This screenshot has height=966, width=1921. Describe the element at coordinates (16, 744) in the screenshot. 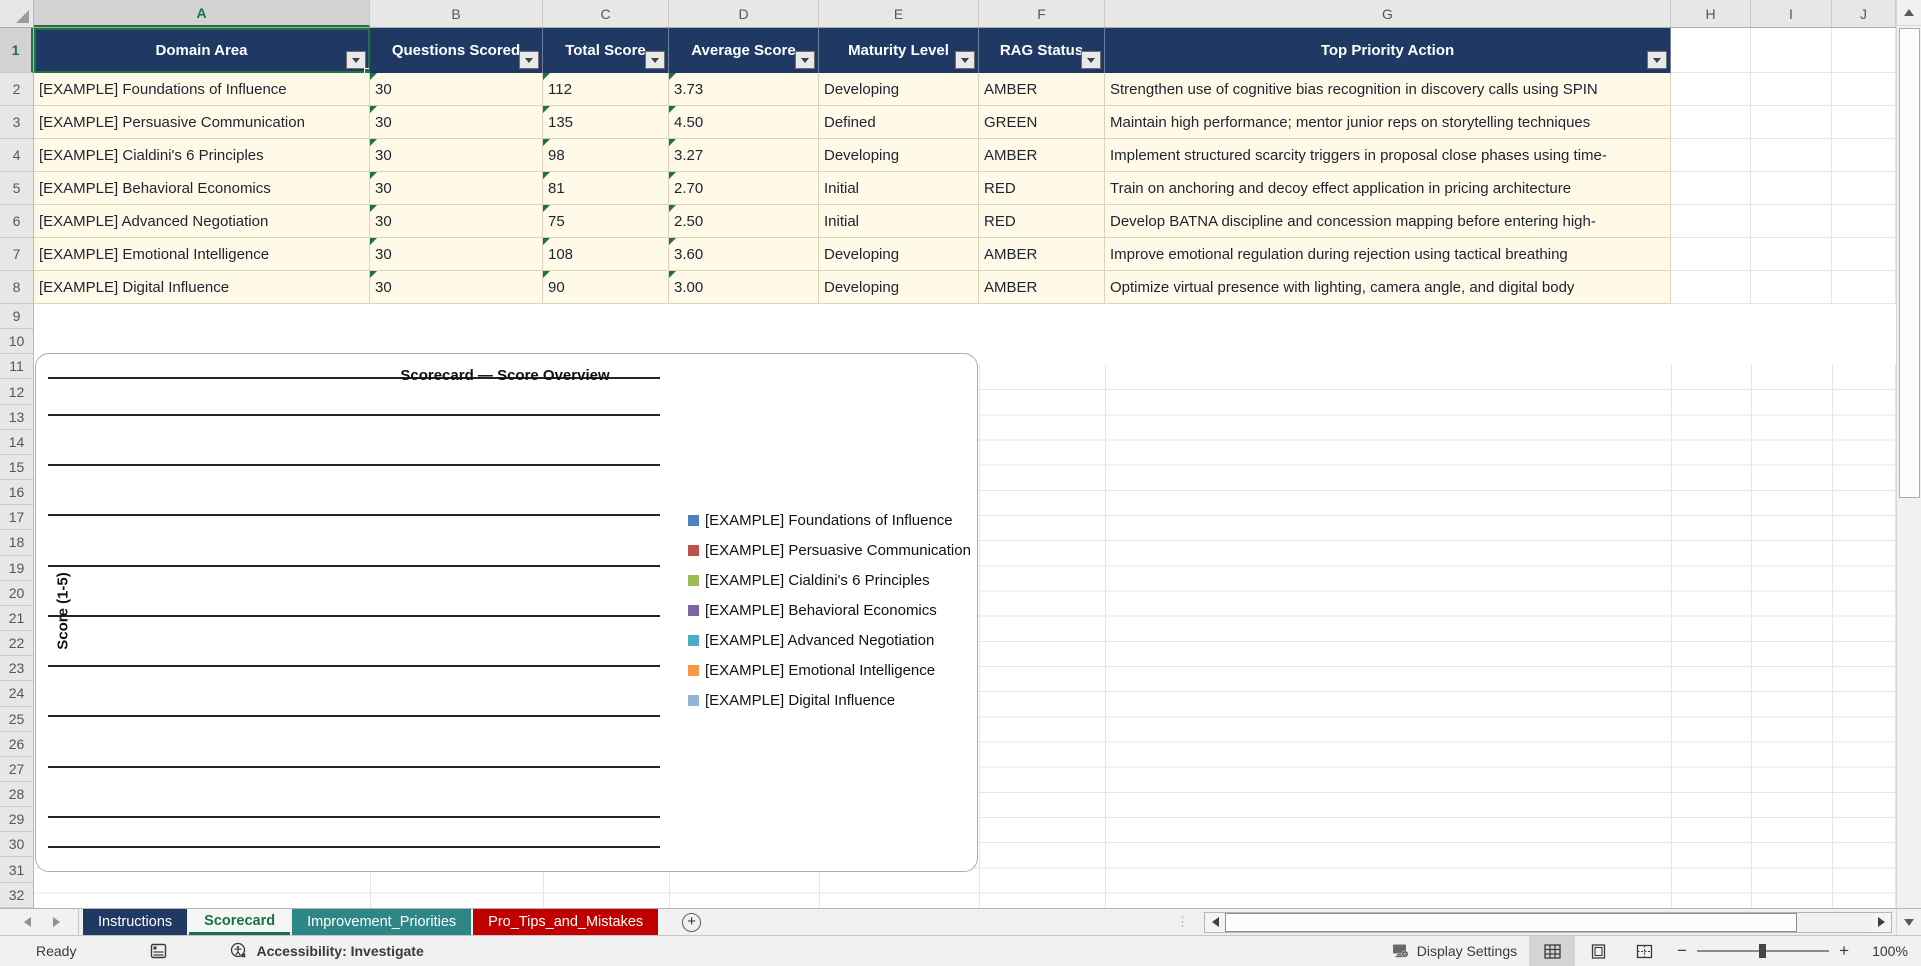

I see `row-header: 26` at that location.